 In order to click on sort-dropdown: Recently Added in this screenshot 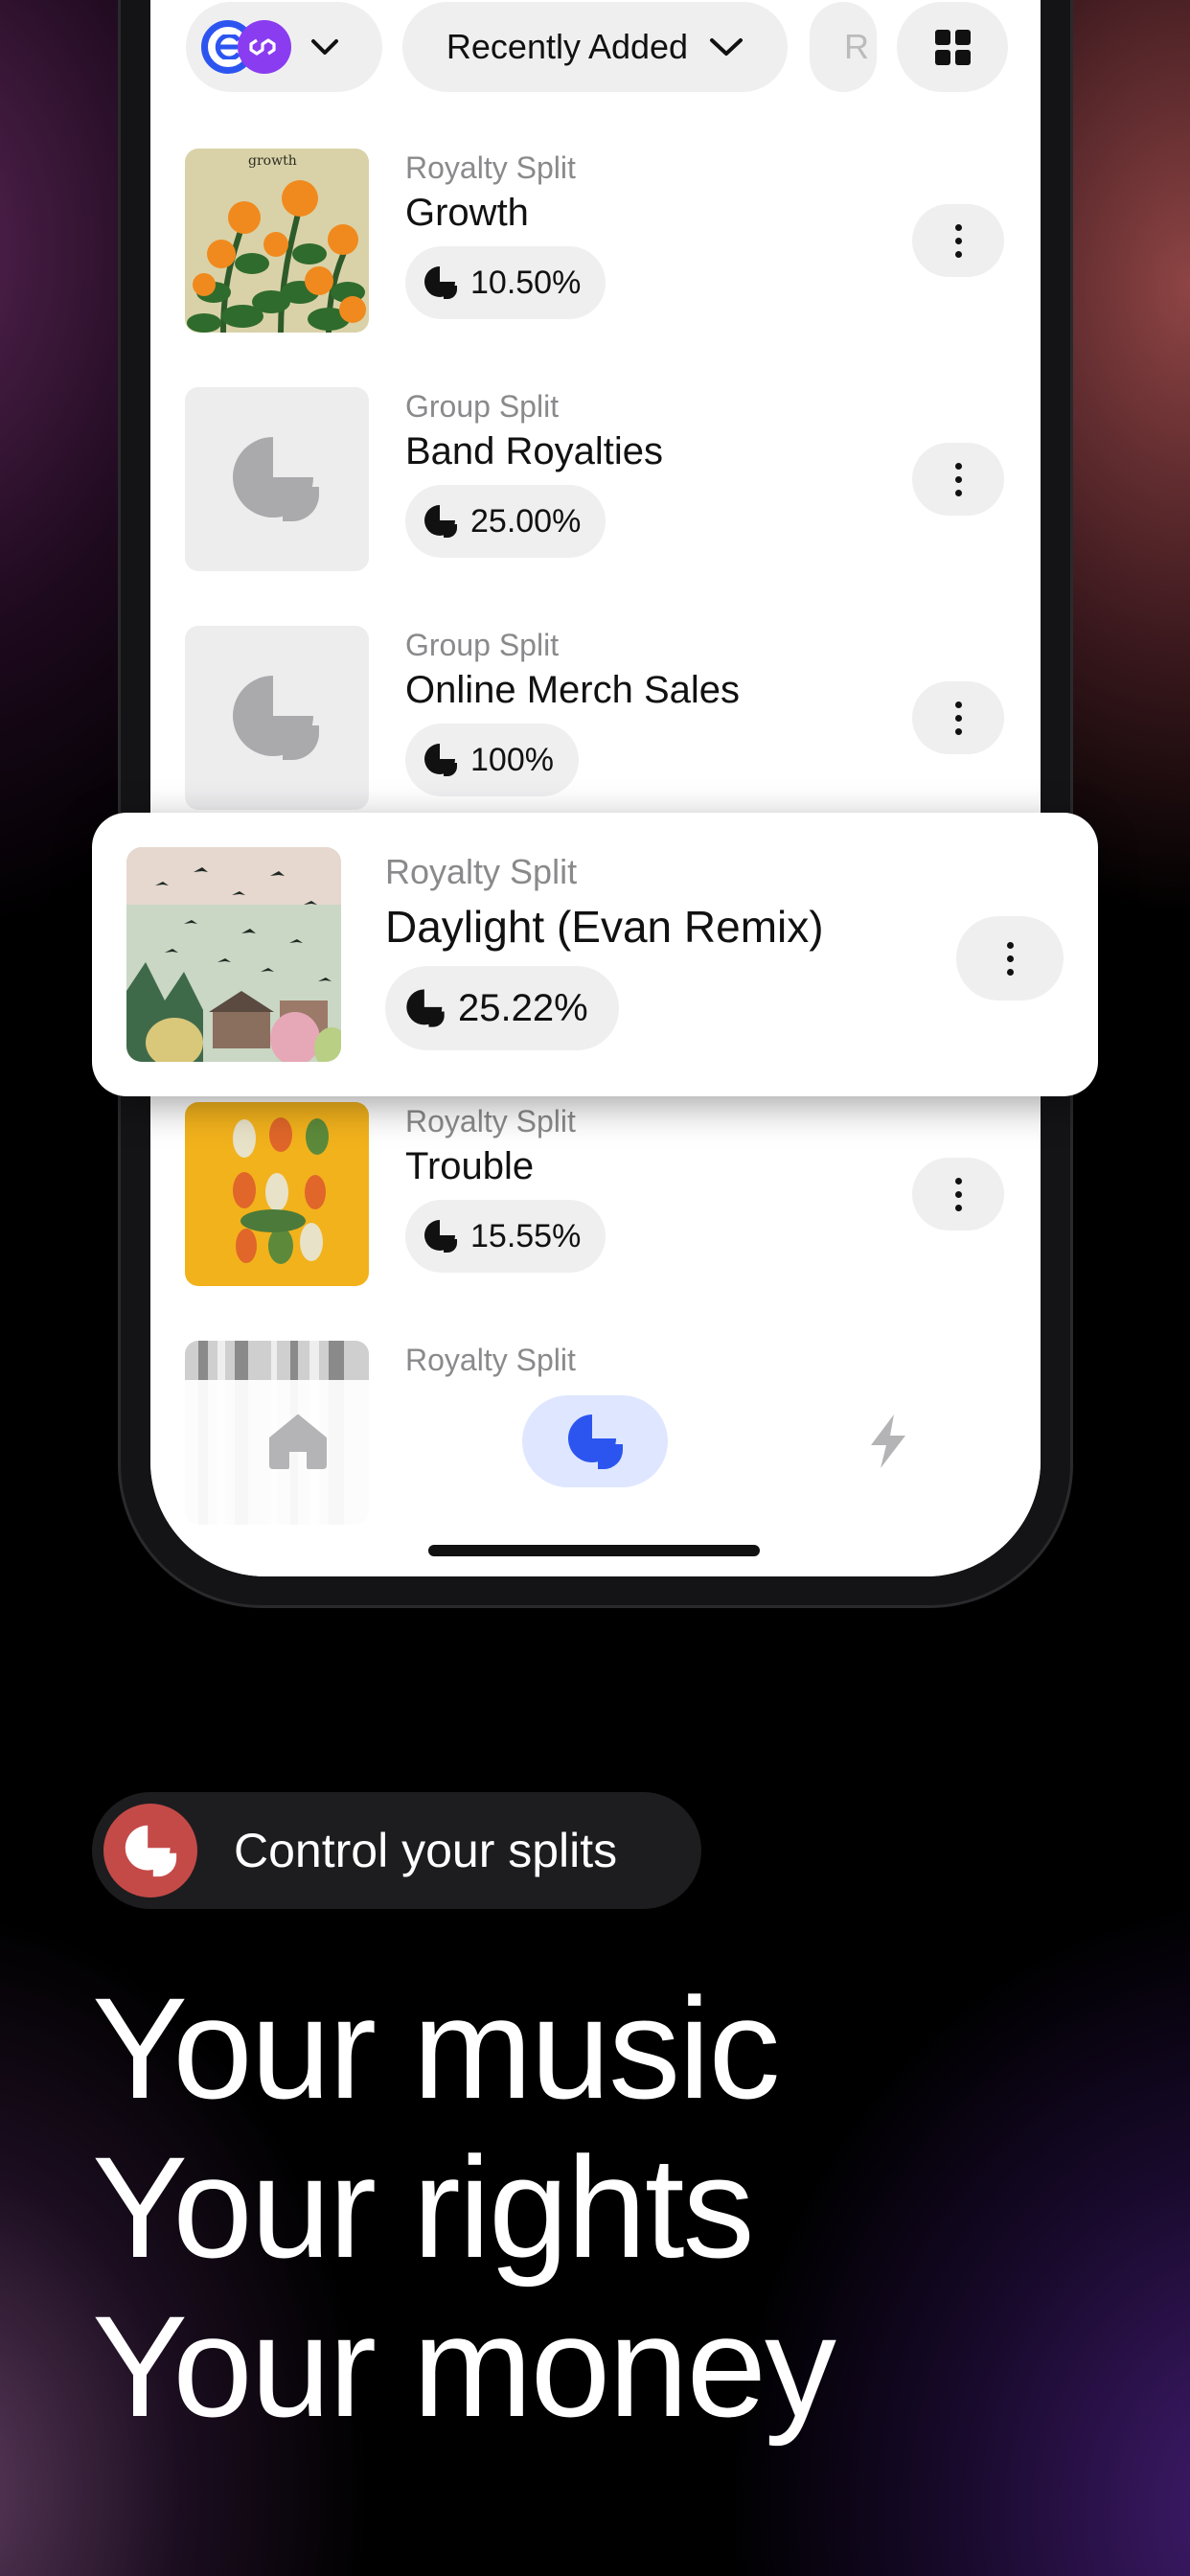, I will do `click(595, 47)`.